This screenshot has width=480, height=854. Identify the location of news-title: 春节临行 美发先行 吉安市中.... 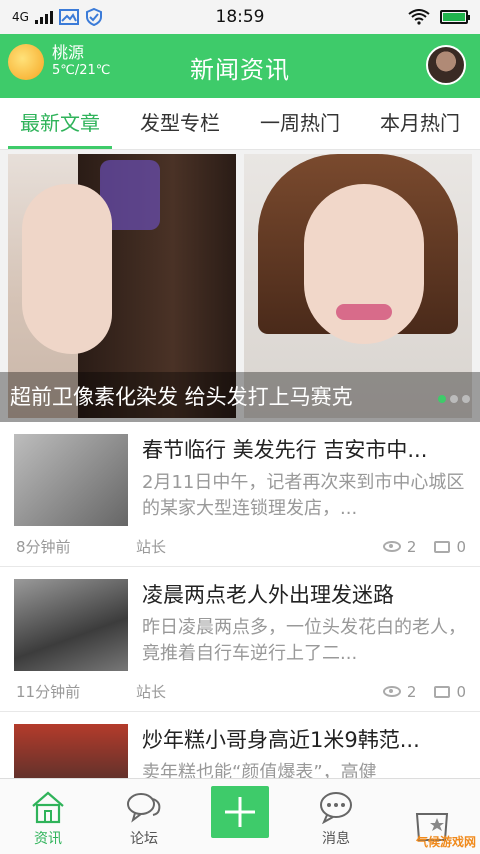
(285, 450).